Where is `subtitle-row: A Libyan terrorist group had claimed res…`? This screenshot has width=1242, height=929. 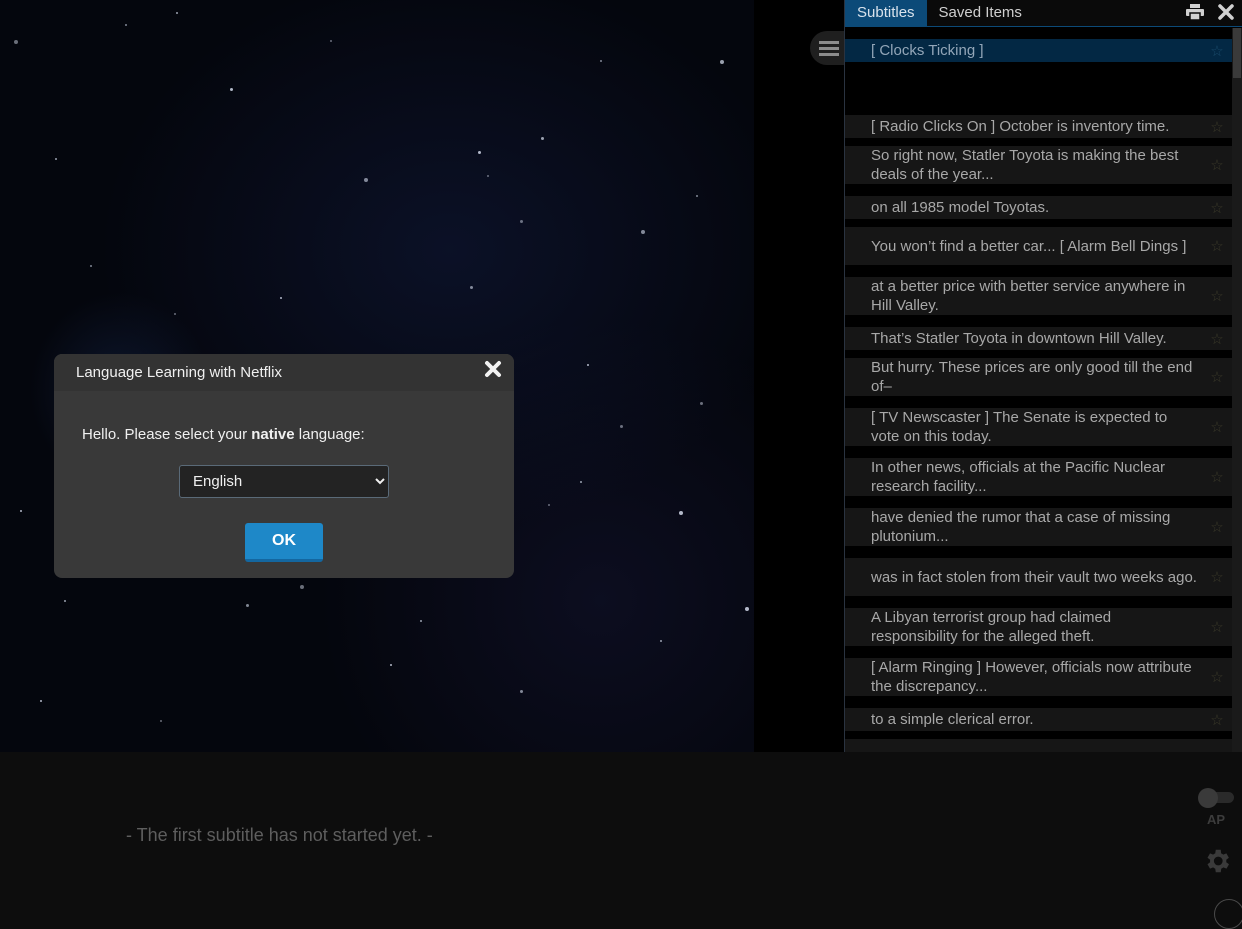 subtitle-row: A Libyan terrorist group had claimed res… is located at coordinates (1038, 627).